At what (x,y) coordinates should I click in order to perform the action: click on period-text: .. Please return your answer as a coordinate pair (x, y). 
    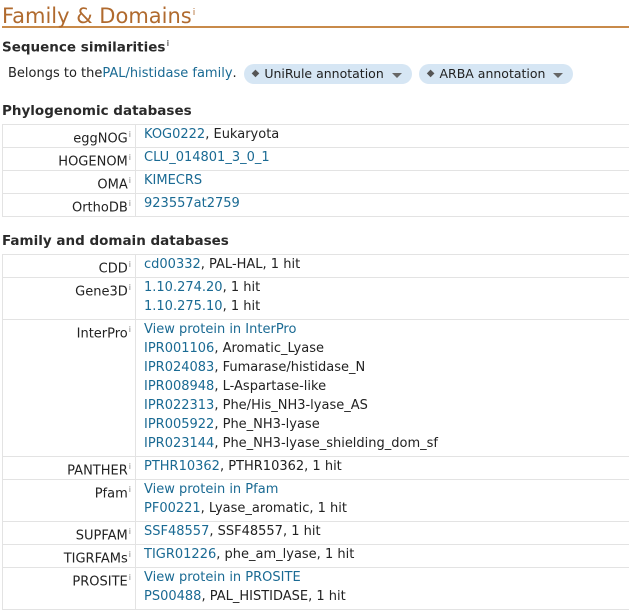
    Looking at the image, I should click on (234, 73).